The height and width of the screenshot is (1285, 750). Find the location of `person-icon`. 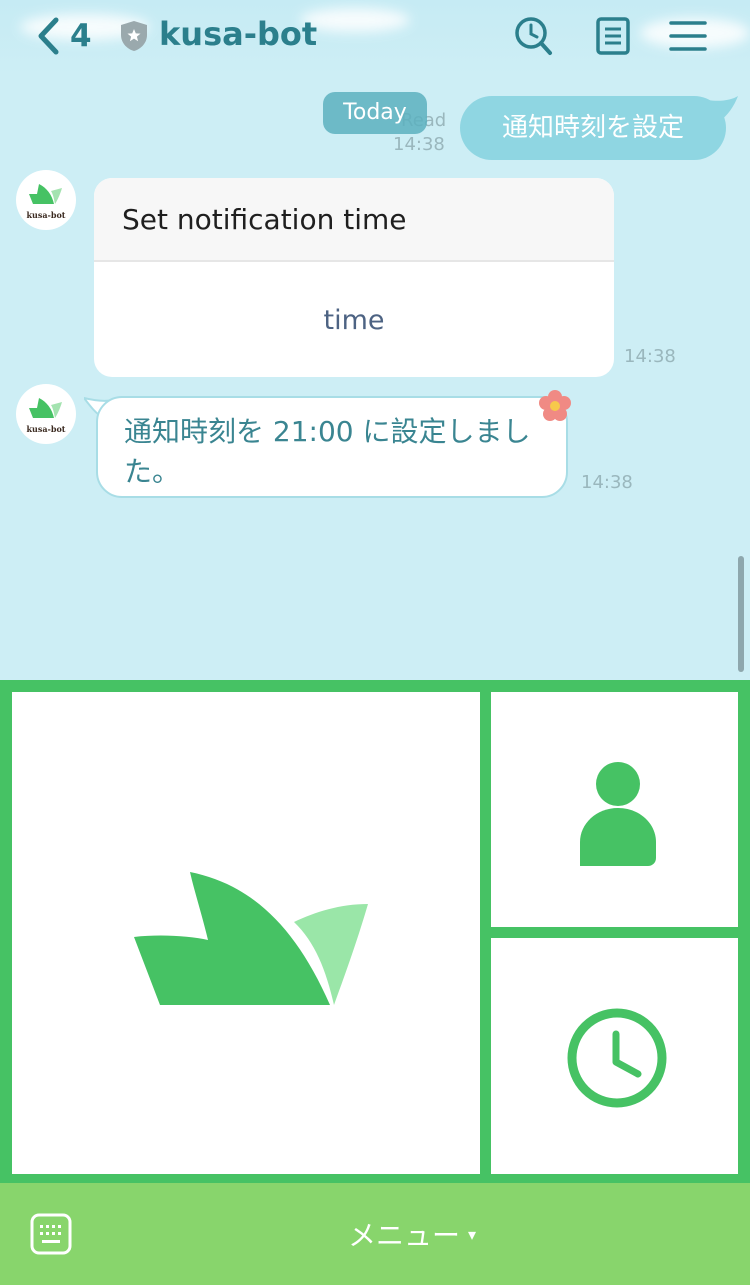

person-icon is located at coordinates (618, 814).